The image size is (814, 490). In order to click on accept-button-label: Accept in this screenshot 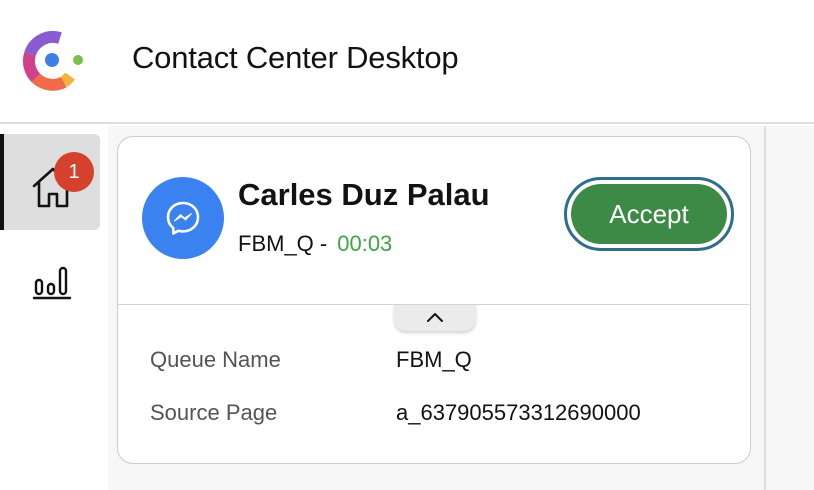, I will do `click(649, 214)`.